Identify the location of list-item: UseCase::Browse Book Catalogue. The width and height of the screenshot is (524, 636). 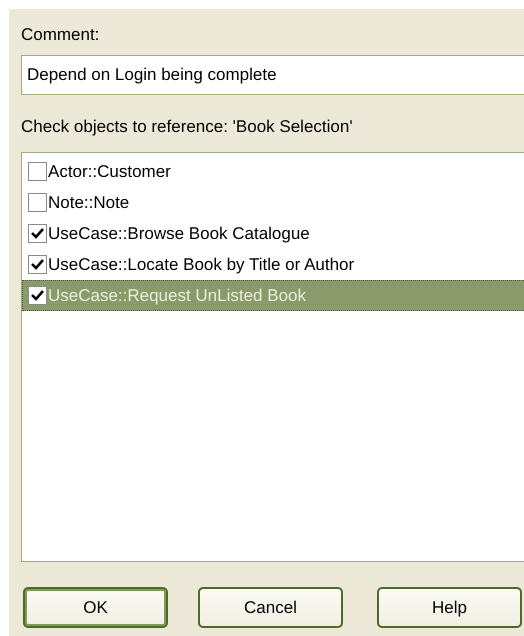
(273, 233).